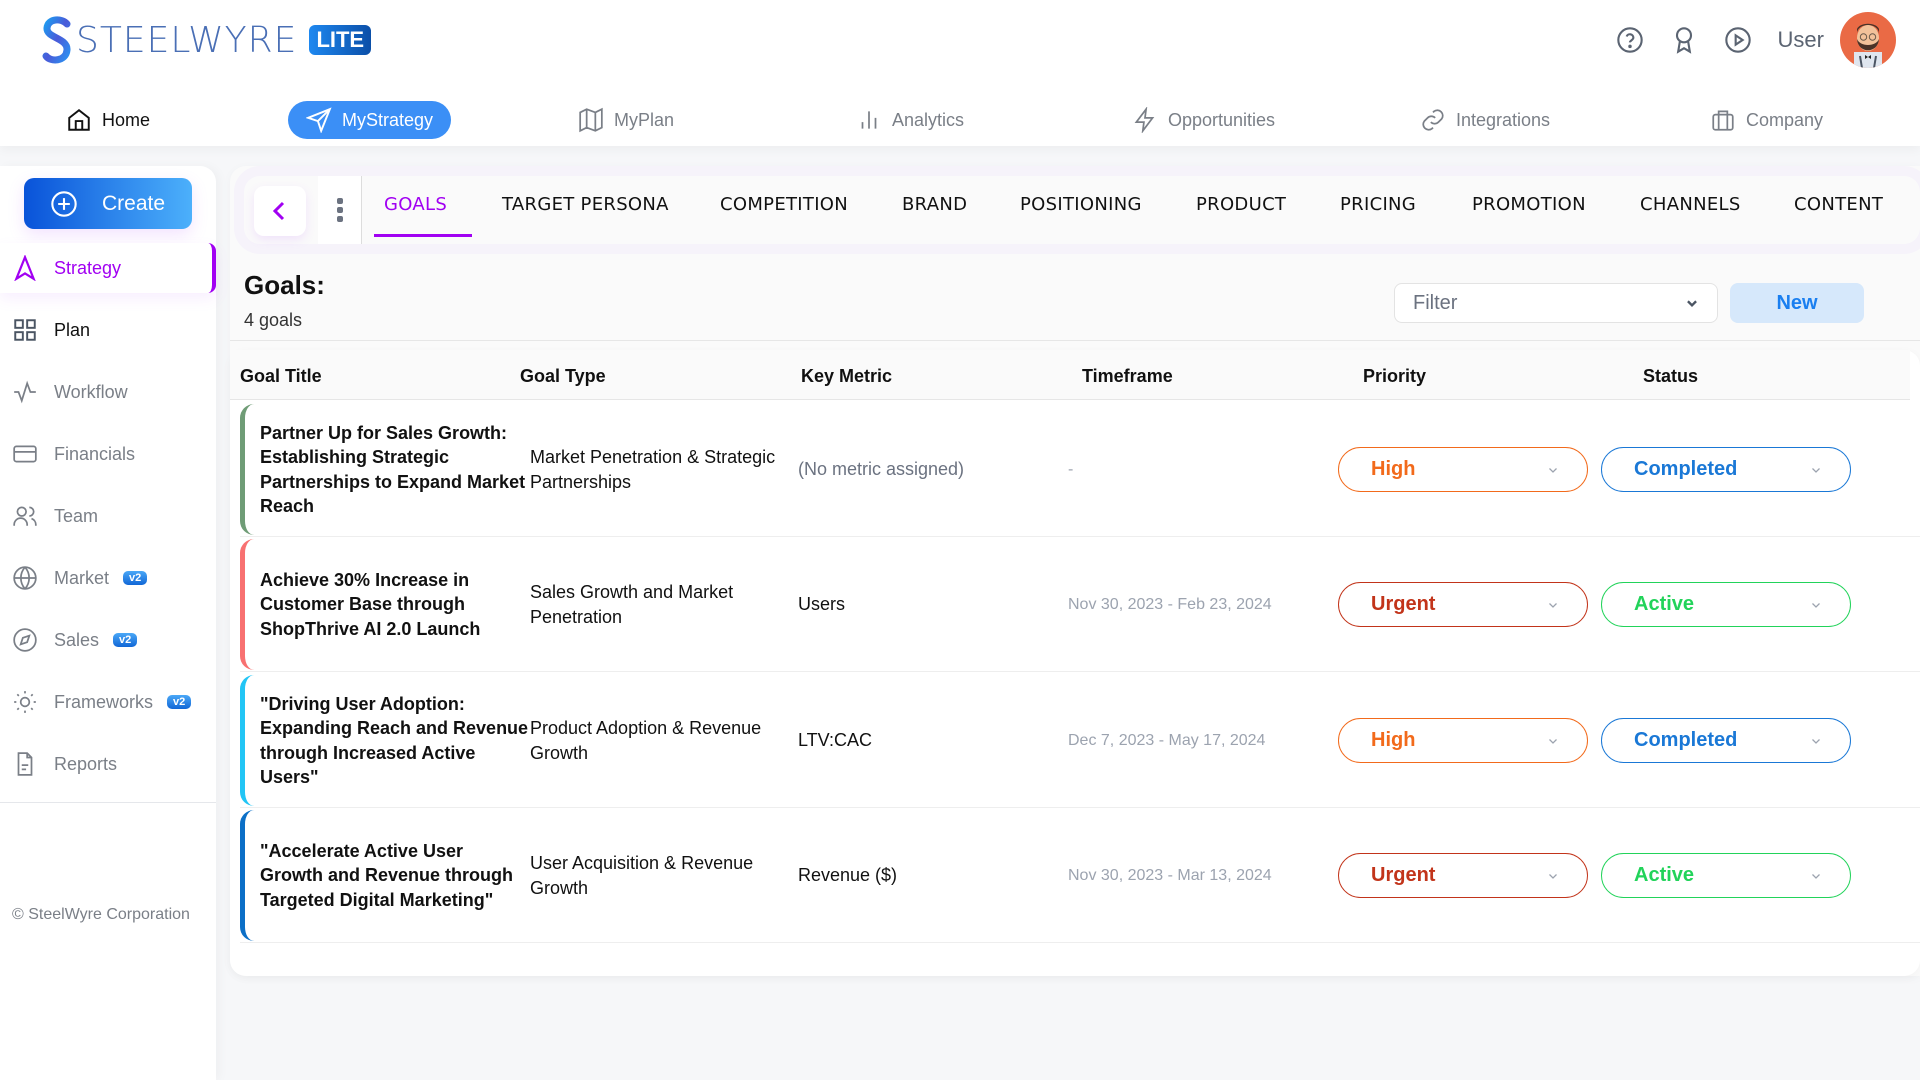 Image resolution: width=1920 pixels, height=1080 pixels. What do you see at coordinates (848, 875) in the screenshot?
I see `key-metric: Revenue ($)` at bounding box center [848, 875].